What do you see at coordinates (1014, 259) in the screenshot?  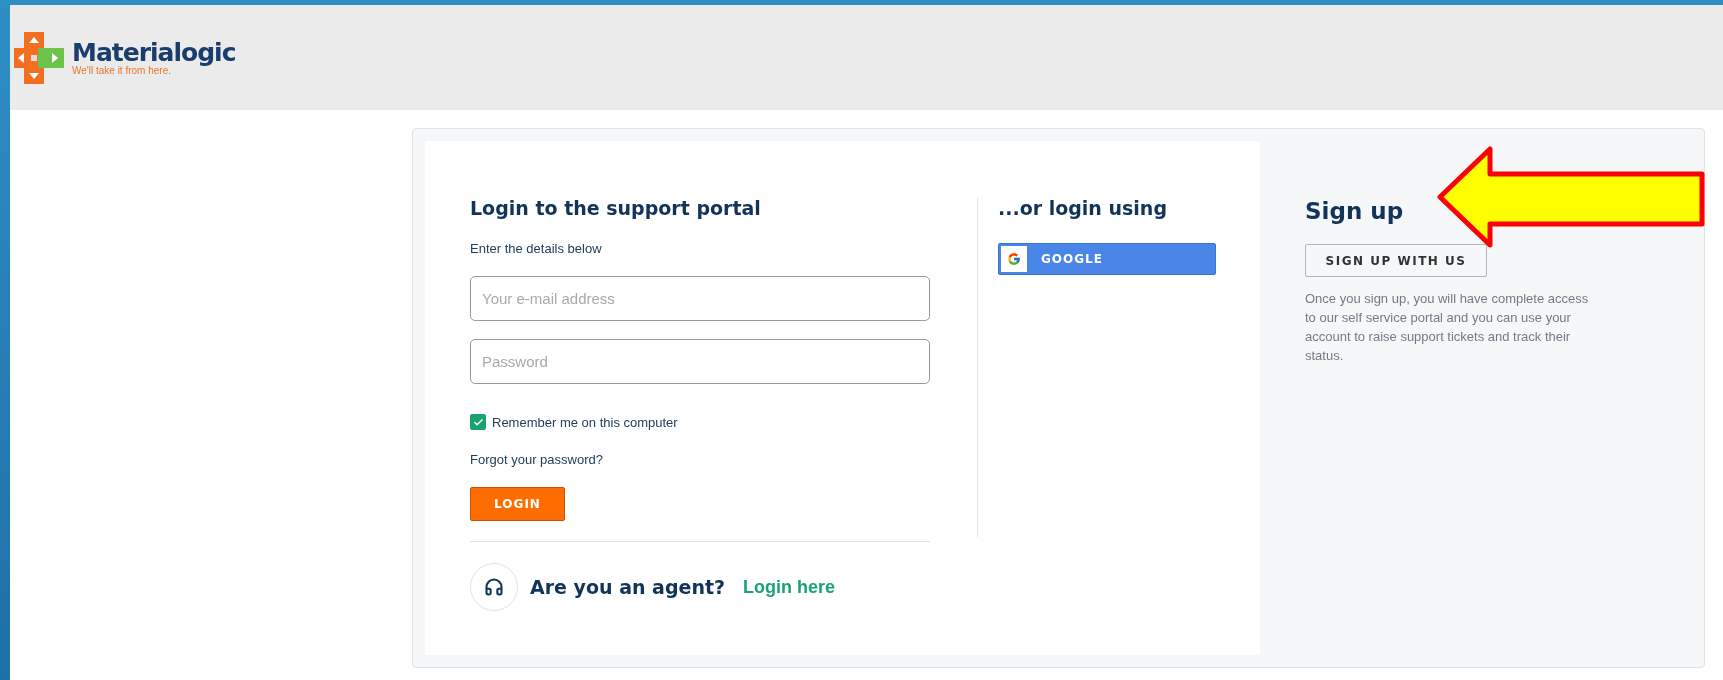 I see `google-icon` at bounding box center [1014, 259].